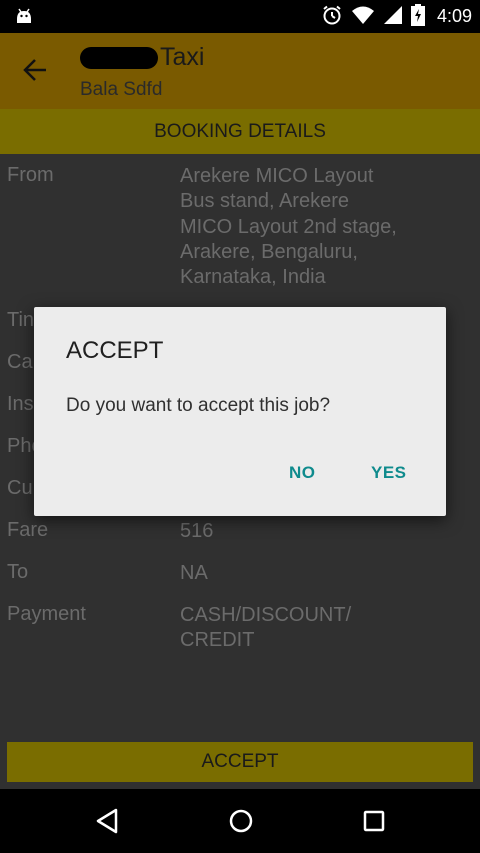 This screenshot has width=480, height=853. Describe the element at coordinates (374, 823) in the screenshot. I see `recents-square-icon` at that location.